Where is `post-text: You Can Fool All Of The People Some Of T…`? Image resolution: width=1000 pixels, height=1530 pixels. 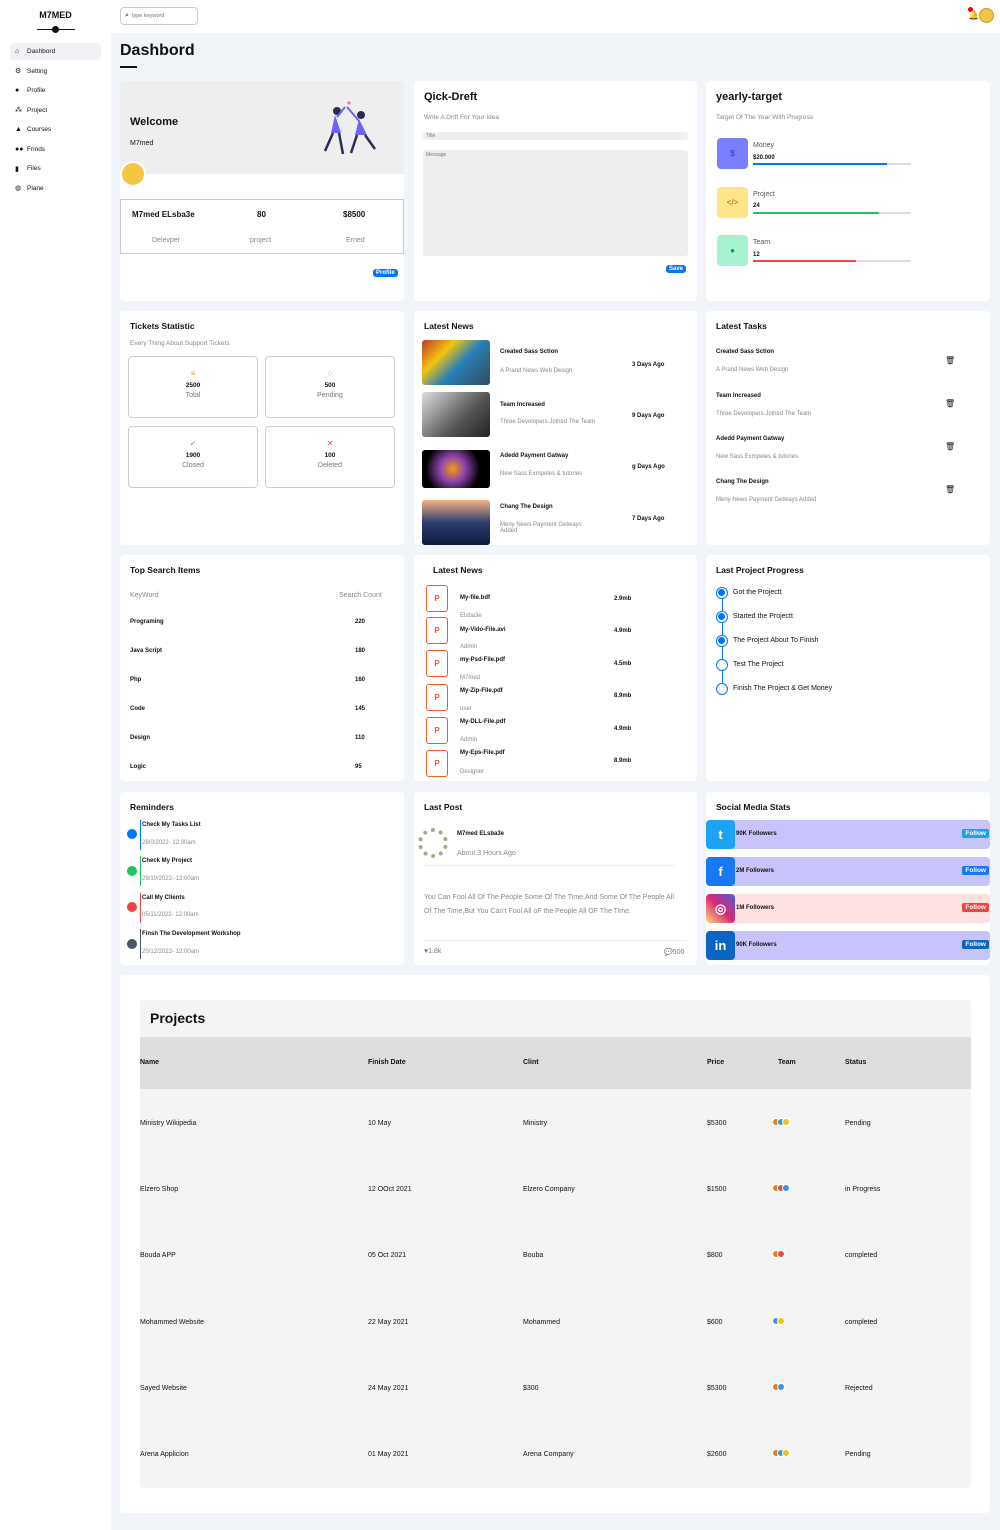
post-text: You Can Fool All Of The People Some Of T… is located at coordinates (549, 904).